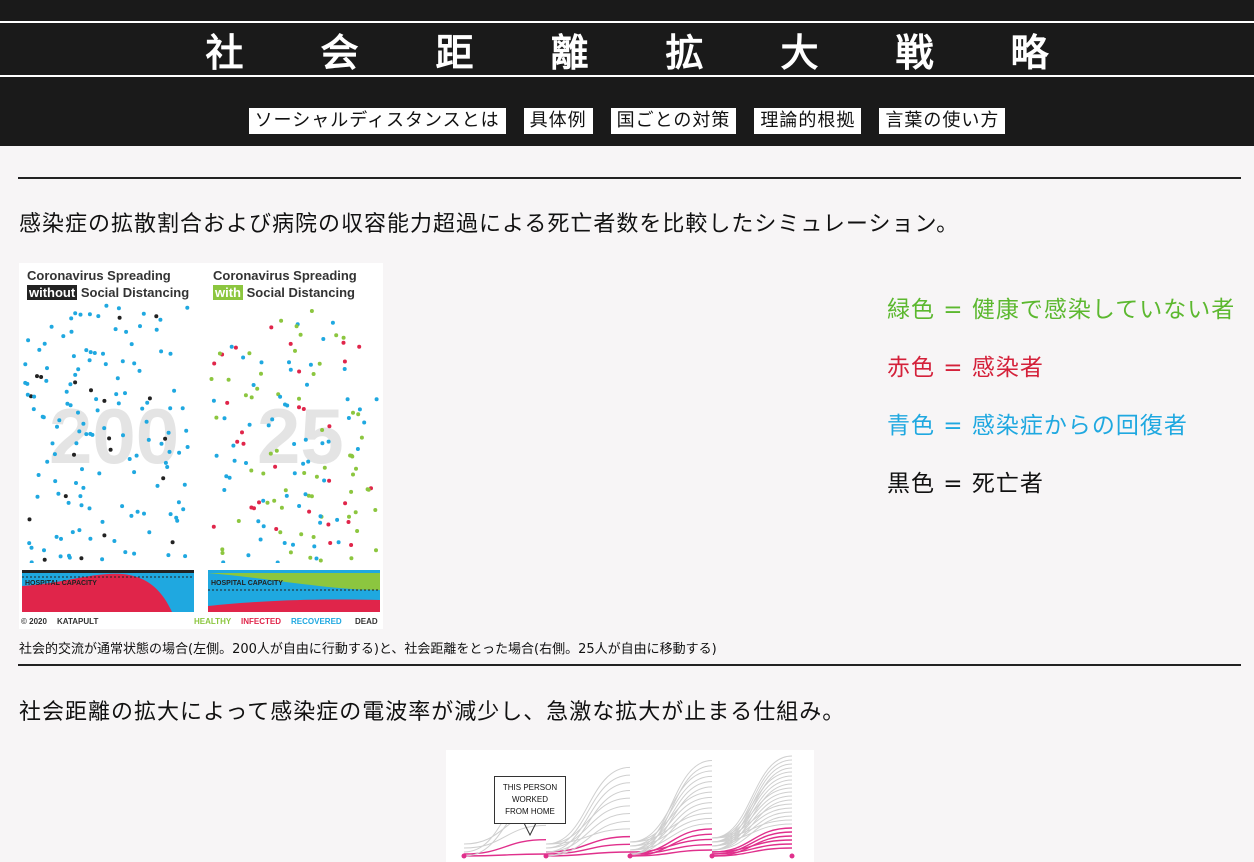  Describe the element at coordinates (558, 121) in the screenshot. I see `nav-link-examples: 具体例` at that location.